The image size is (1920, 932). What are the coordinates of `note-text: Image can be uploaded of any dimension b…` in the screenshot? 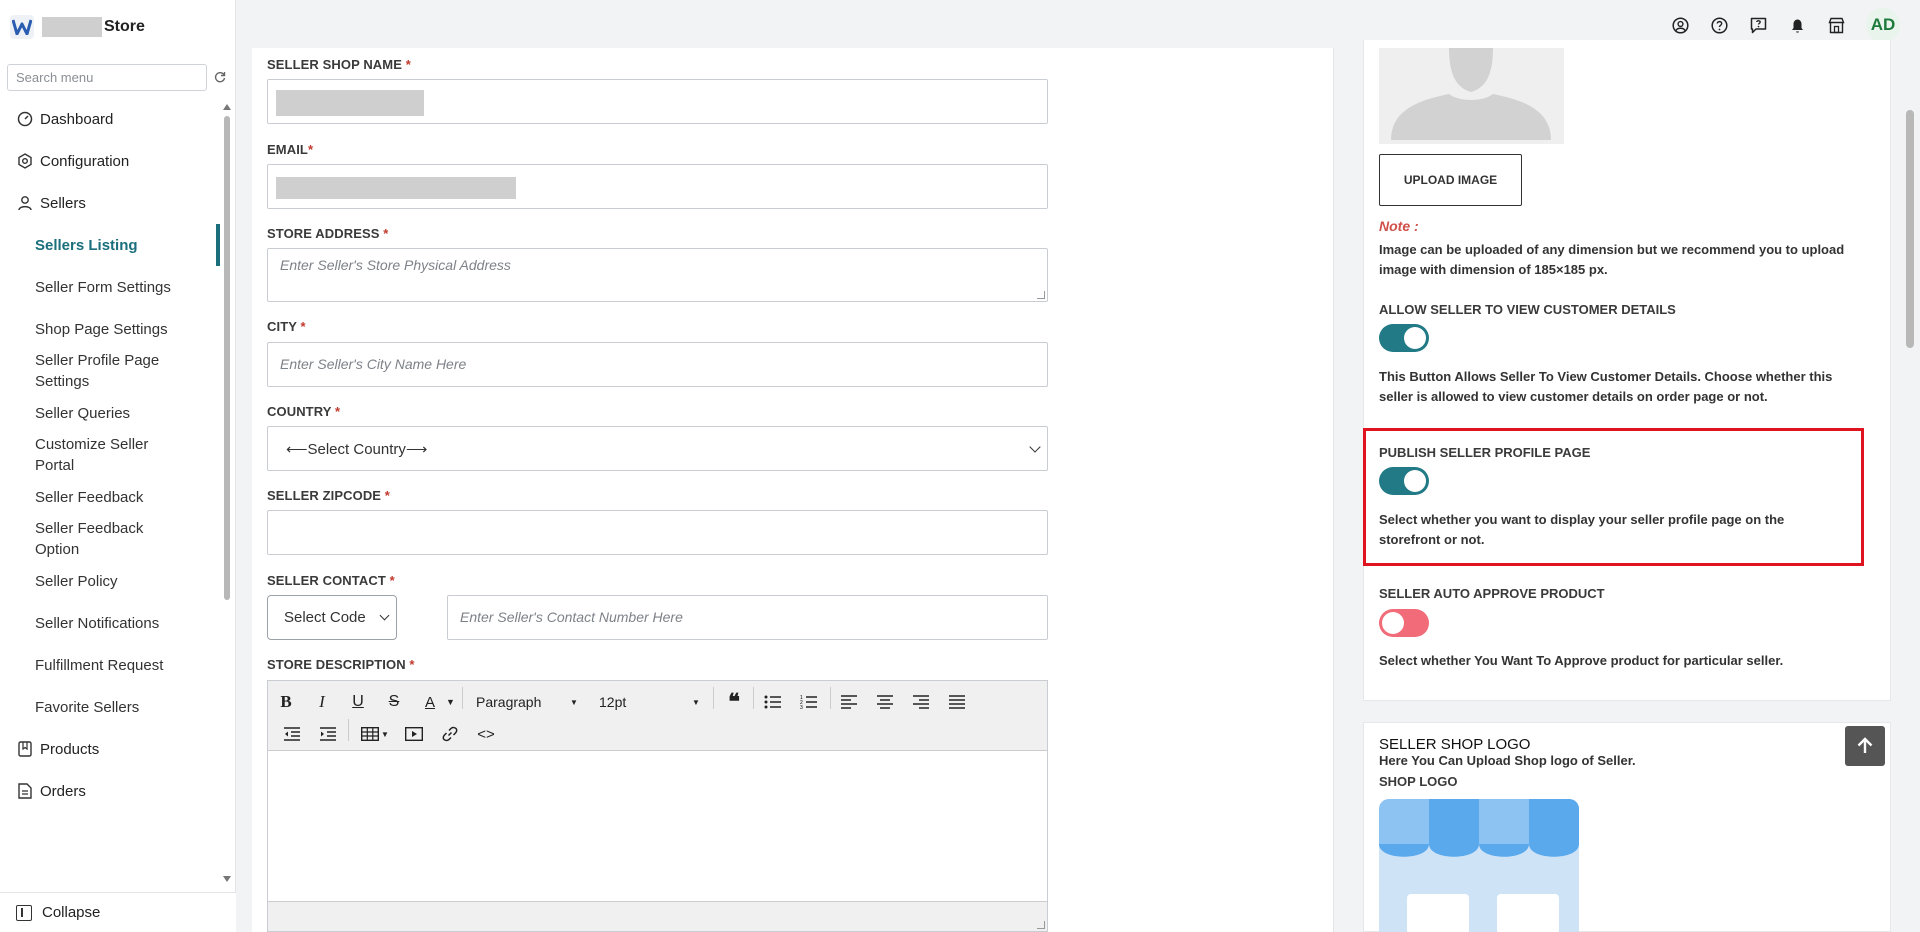 It's located at (1612, 259).